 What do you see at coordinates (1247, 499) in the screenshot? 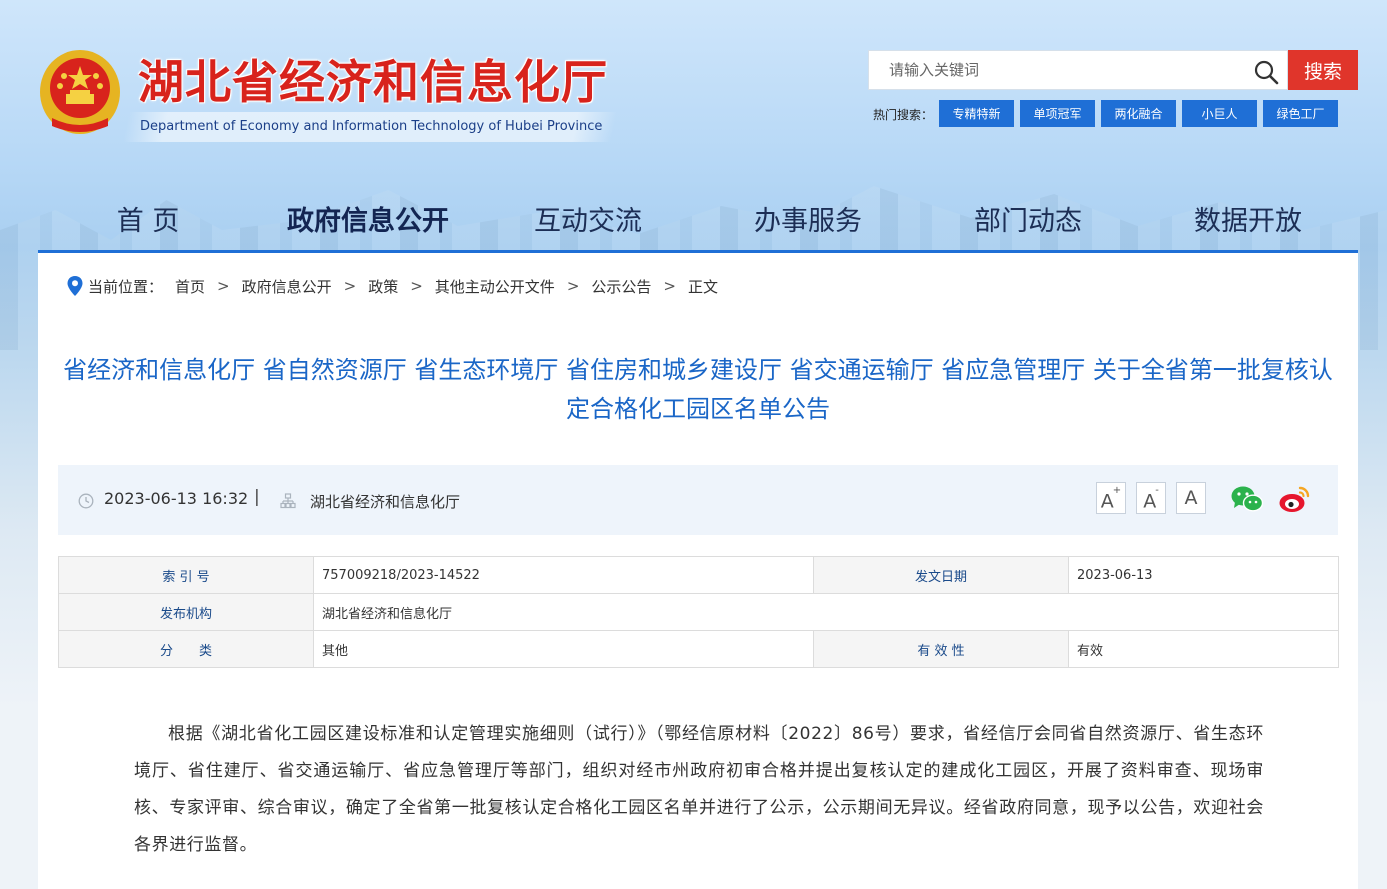
I see `wechat-icon` at bounding box center [1247, 499].